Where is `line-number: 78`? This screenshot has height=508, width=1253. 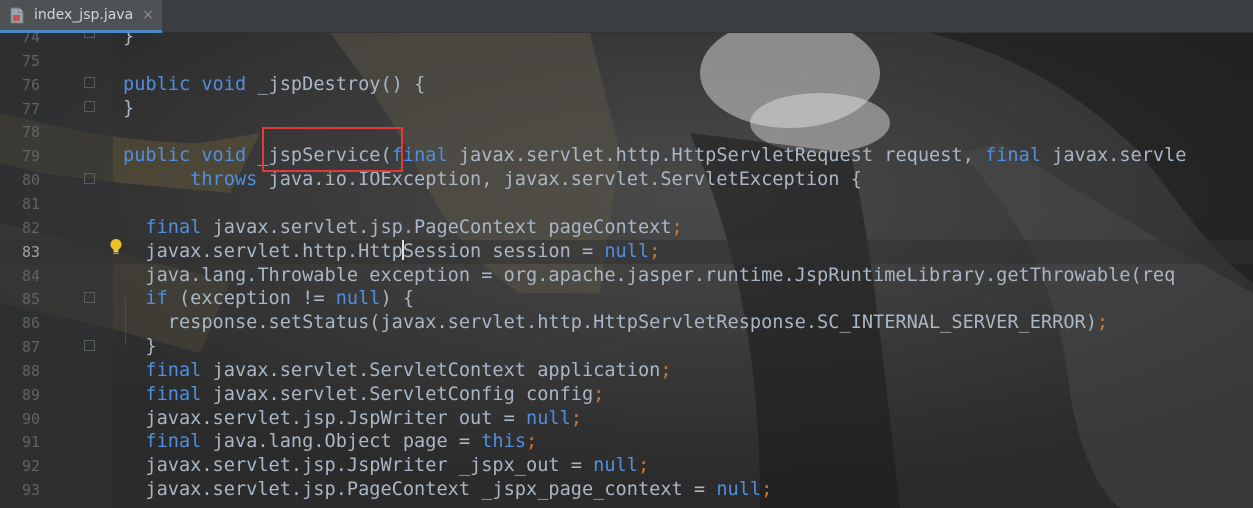 line-number: 78 is located at coordinates (30, 132).